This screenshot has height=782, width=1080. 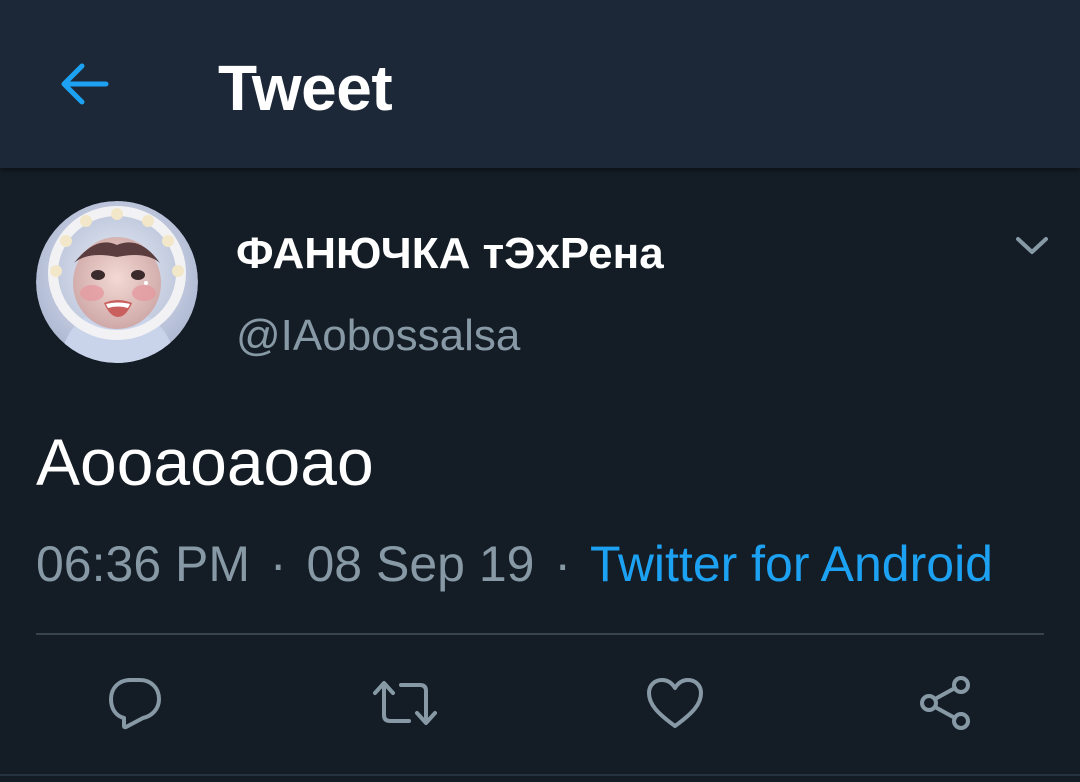 I want to click on reply-button, so click(x=135, y=703).